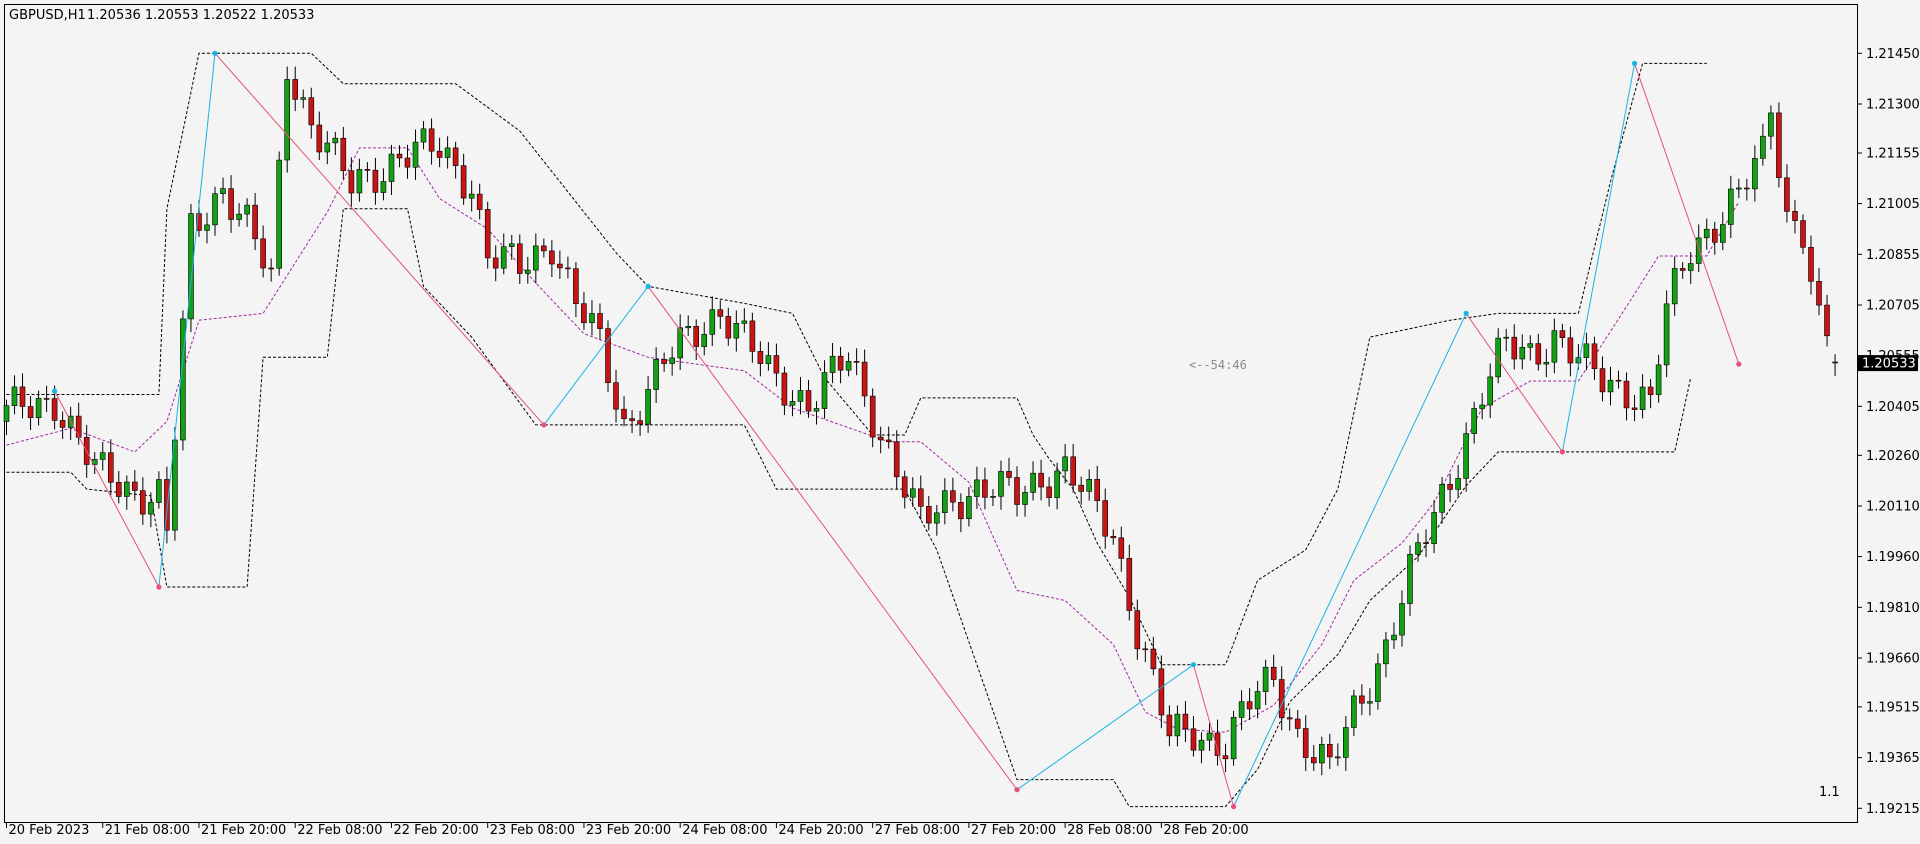 This screenshot has height=844, width=1920. Describe the element at coordinates (1013, 830) in the screenshot. I see `time-tick-label: 27 Feb 20:00` at that location.